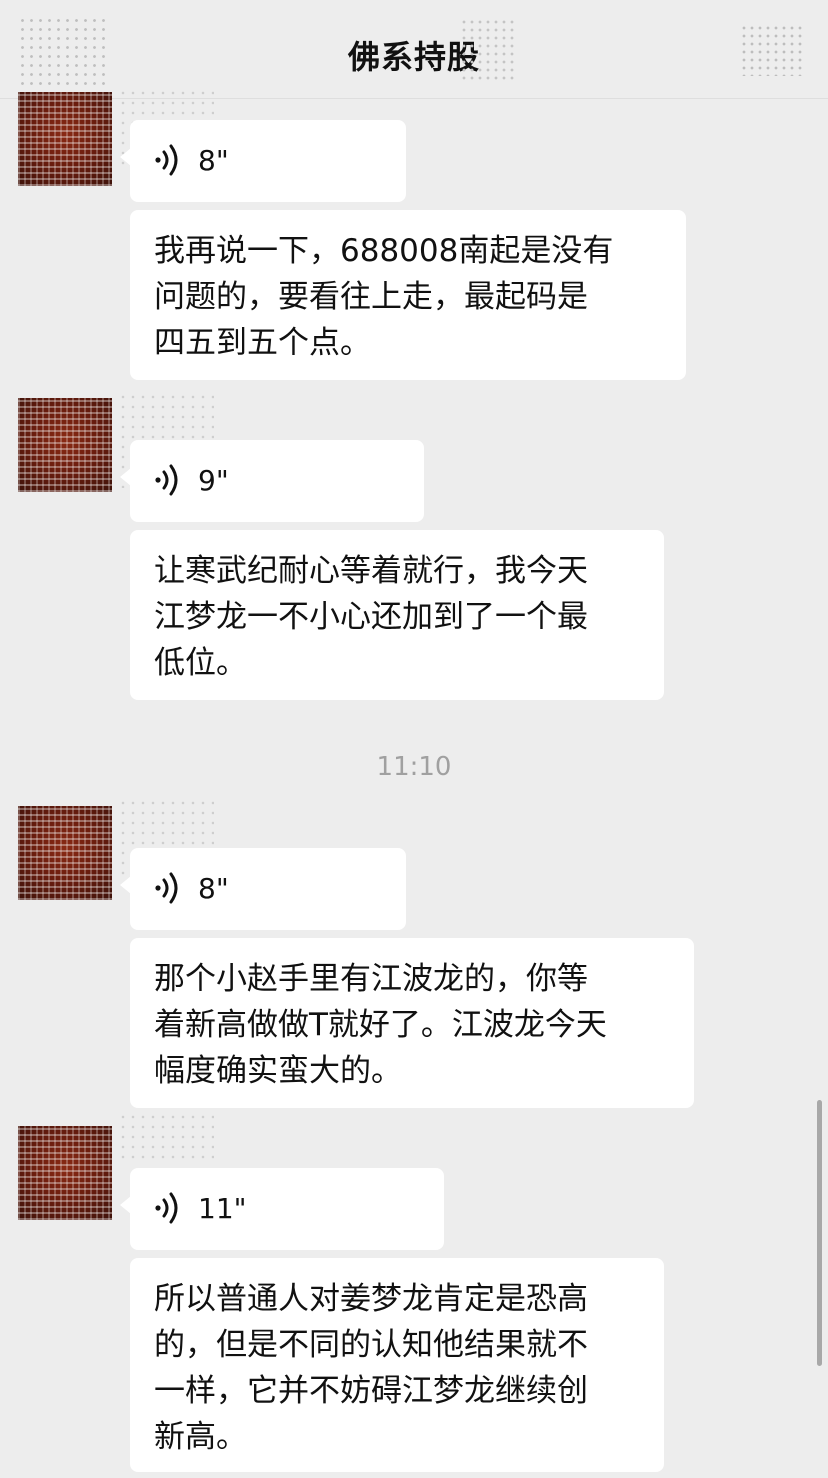 The width and height of the screenshot is (828, 1478). I want to click on voice-message: 11", so click(282, 1209).